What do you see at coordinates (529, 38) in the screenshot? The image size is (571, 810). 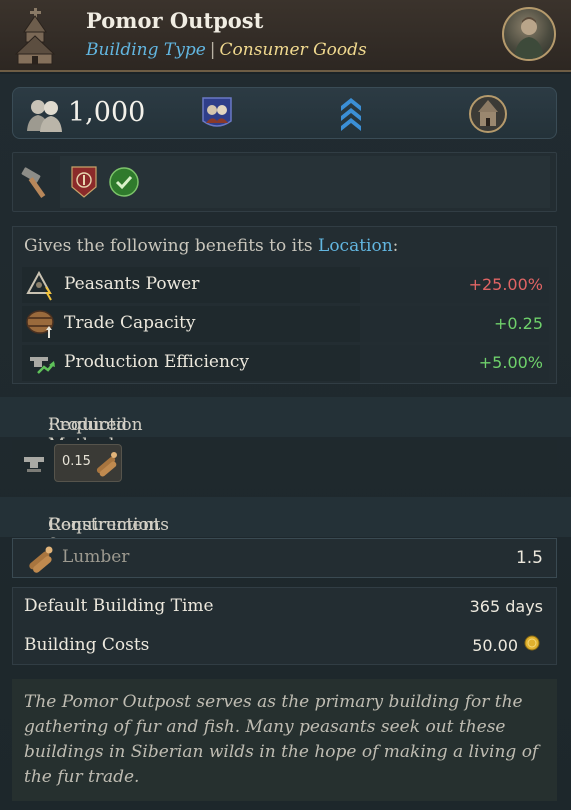 I see `portrait-figure-icon` at bounding box center [529, 38].